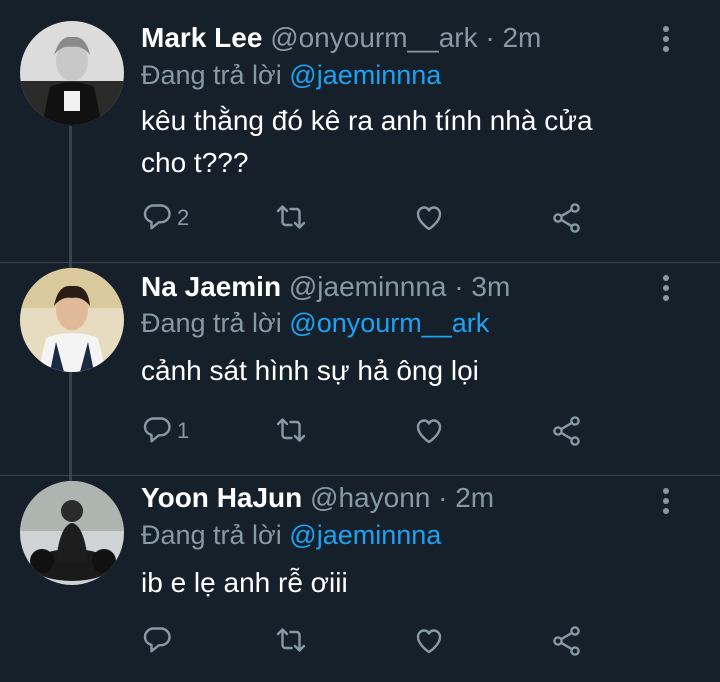 Image resolution: width=720 pixels, height=682 pixels. What do you see at coordinates (371, 431) in the screenshot?
I see `tweet-actions: 1` at bounding box center [371, 431].